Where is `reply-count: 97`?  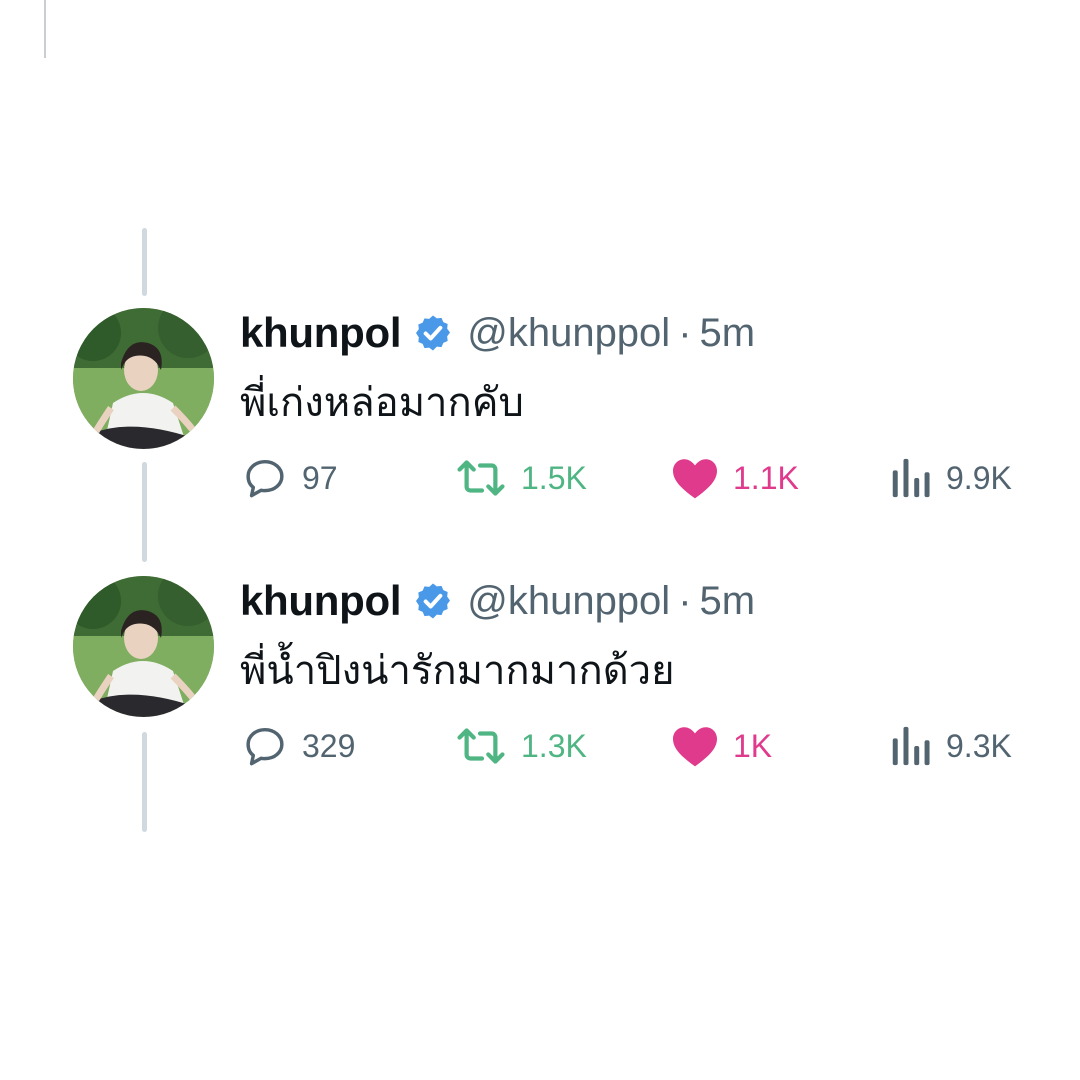 reply-count: 97 is located at coordinates (320, 477).